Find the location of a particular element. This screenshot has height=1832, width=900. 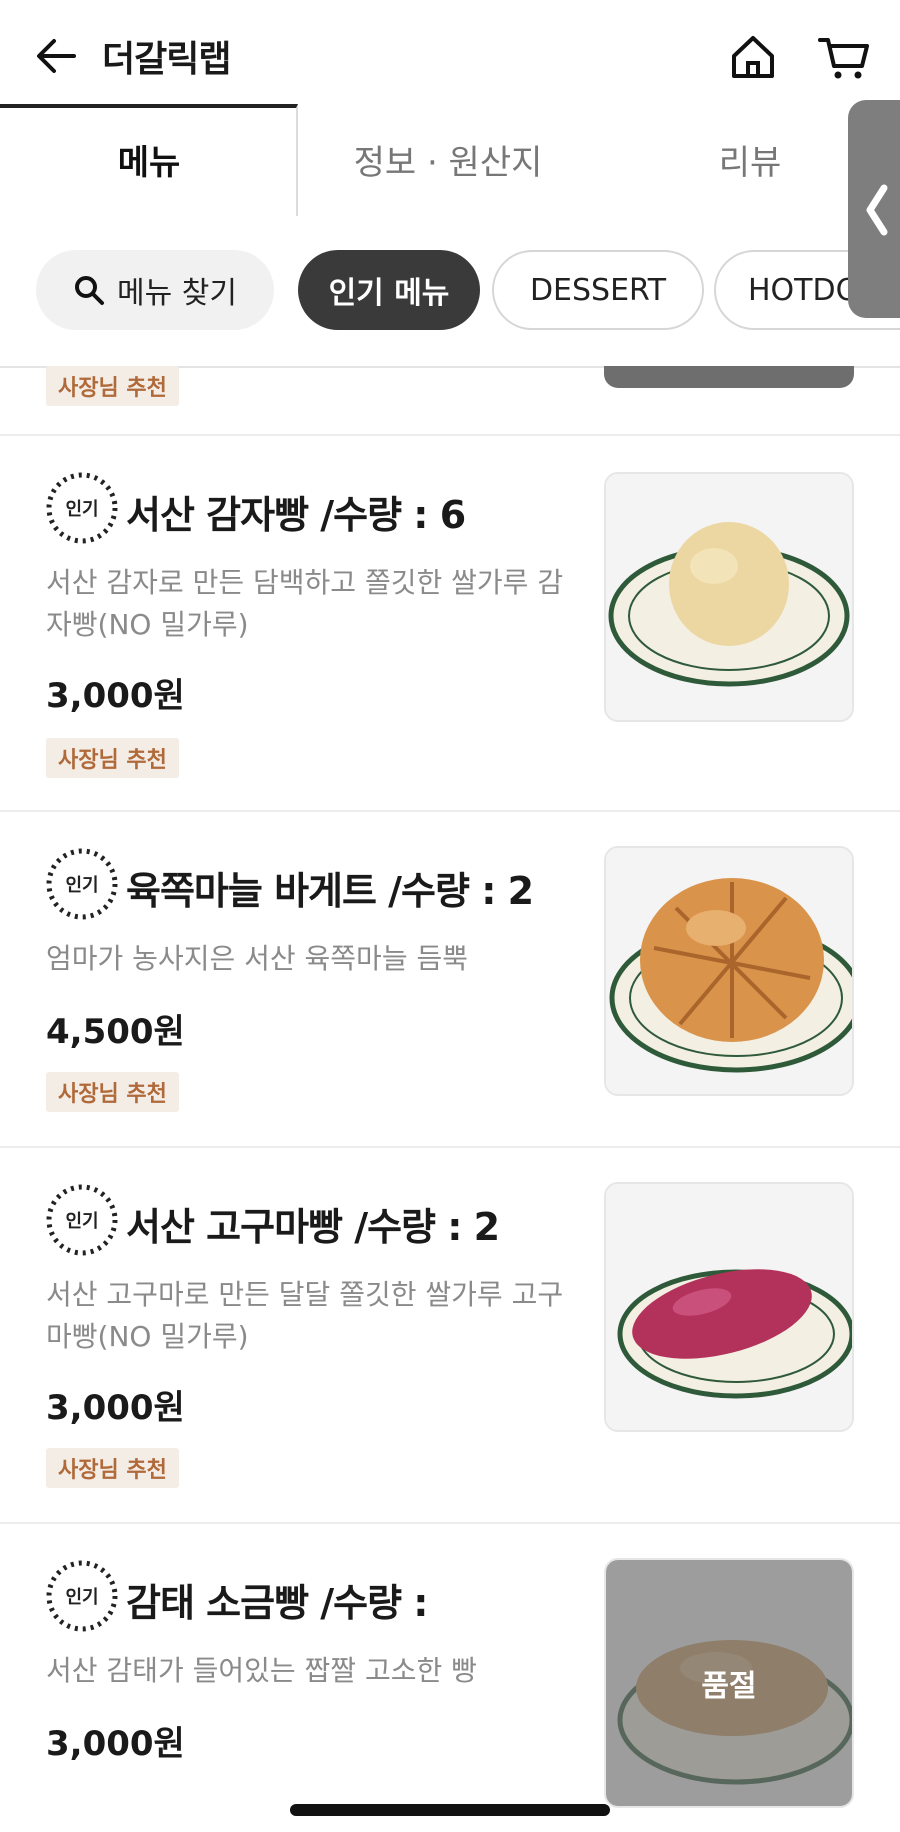

menu-description: 서산 감태가 들어있는 짭짤 고소한 빵 is located at coordinates (261, 1670).